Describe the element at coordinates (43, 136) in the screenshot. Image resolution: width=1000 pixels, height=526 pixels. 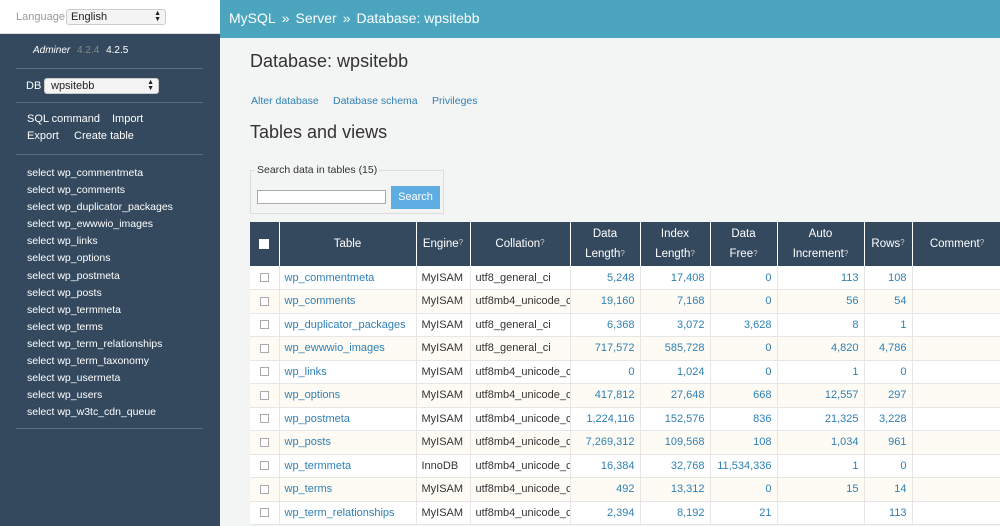
I see `export-link: Export` at that location.